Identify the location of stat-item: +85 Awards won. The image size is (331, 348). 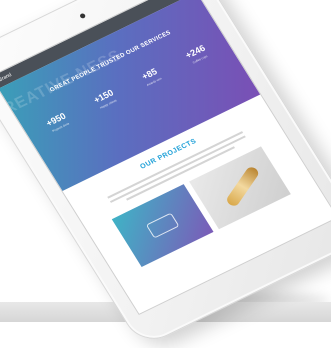
(151, 76).